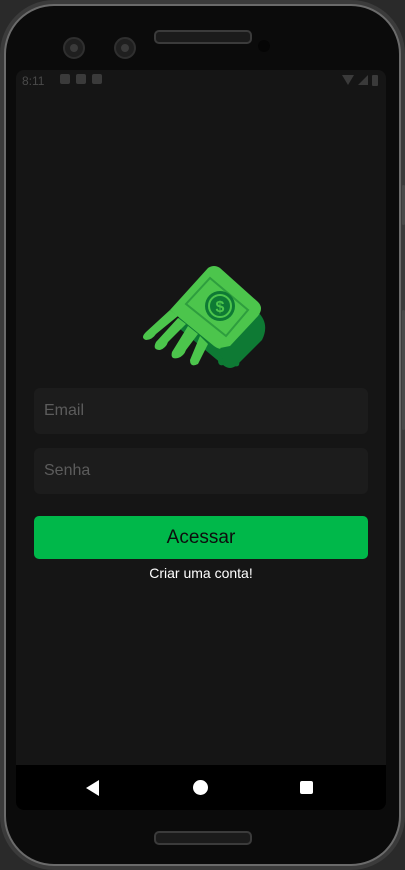 This screenshot has height=870, width=405. I want to click on status-time: 8:11, so click(33, 81).